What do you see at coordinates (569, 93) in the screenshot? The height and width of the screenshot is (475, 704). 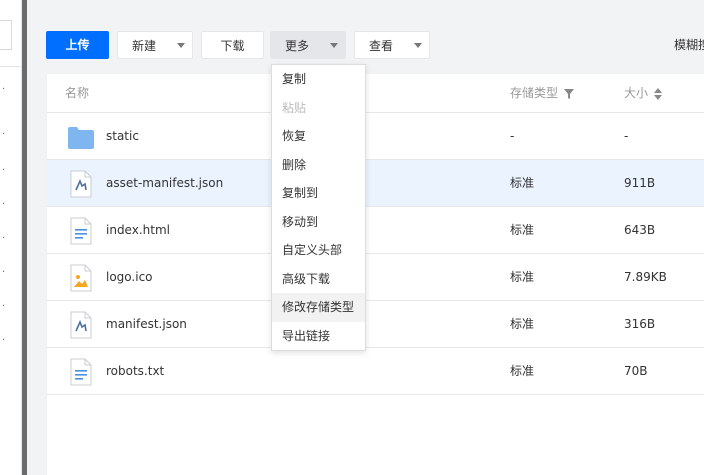 I see `filter-icon` at bounding box center [569, 93].